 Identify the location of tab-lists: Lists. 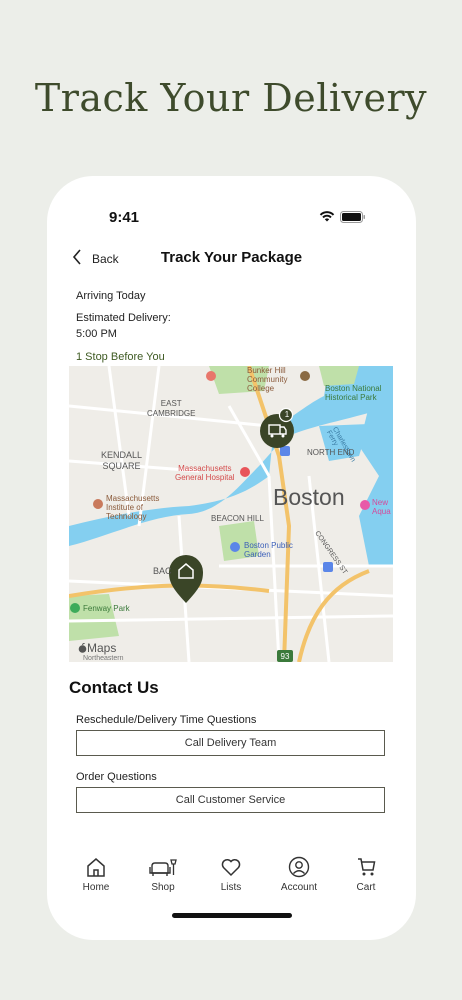
(231, 874).